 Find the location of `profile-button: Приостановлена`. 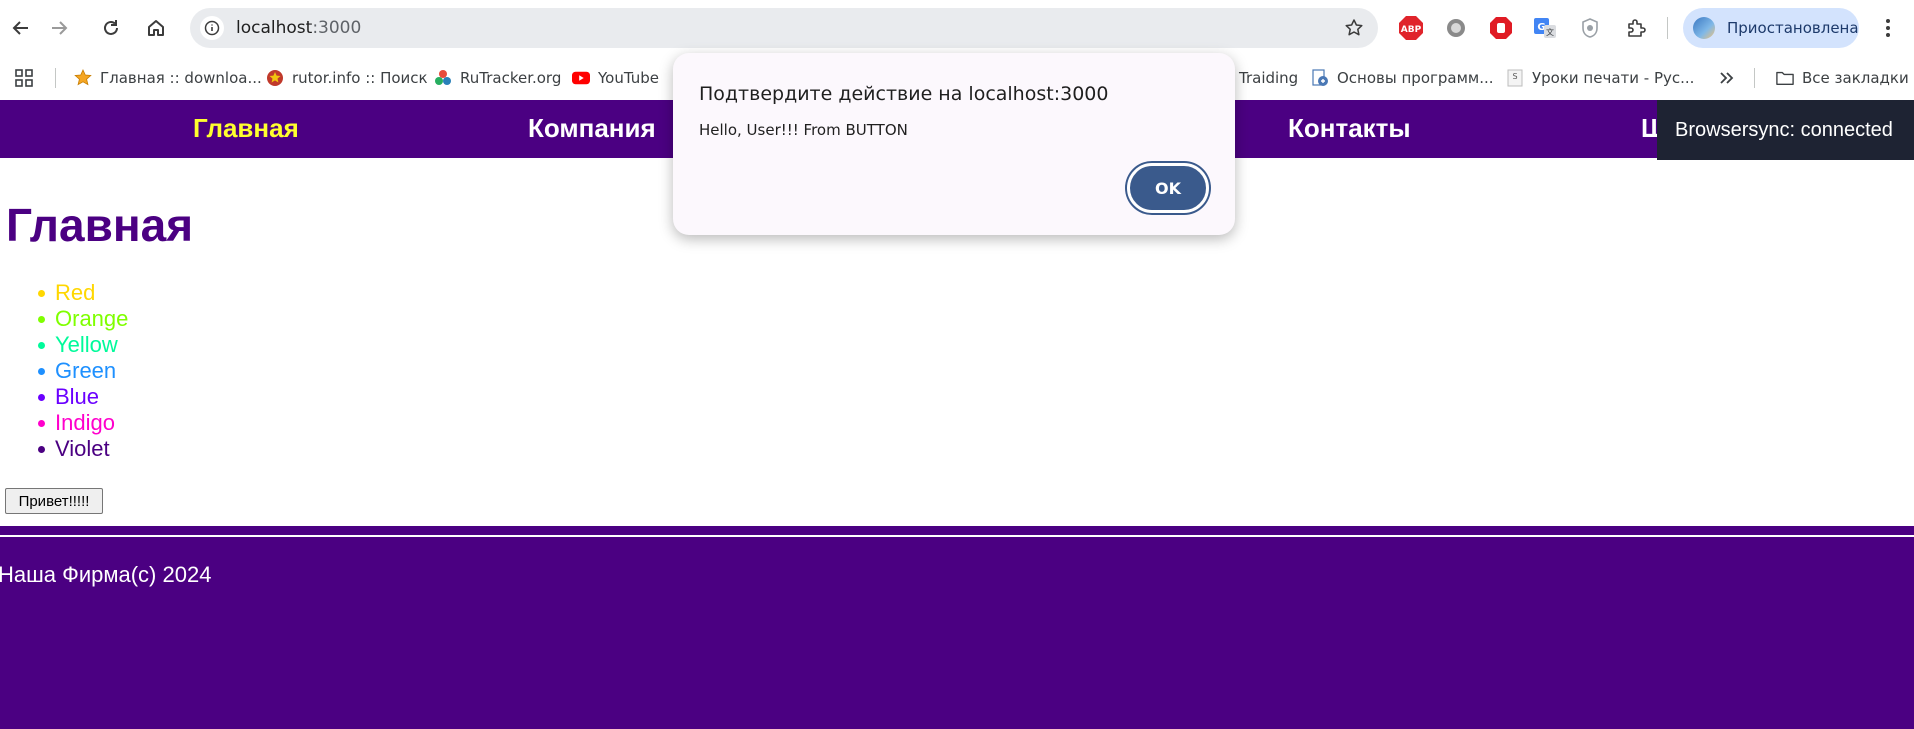

profile-button: Приостановлена is located at coordinates (1771, 28).